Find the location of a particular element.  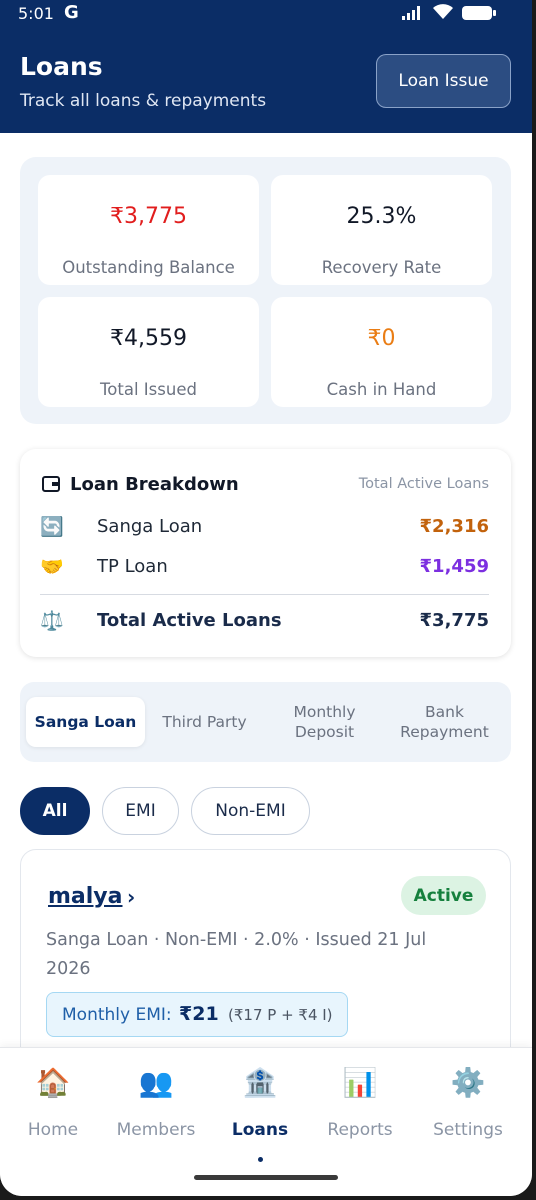

gear-icon: ⚙️ is located at coordinates (468, 1082).